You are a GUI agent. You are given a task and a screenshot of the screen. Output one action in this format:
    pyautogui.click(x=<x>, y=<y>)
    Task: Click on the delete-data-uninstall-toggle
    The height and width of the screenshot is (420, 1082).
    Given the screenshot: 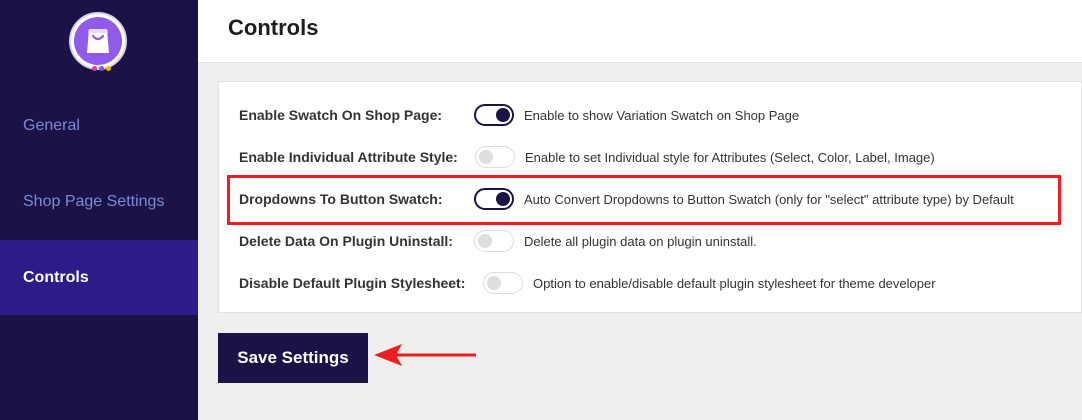 What is the action you would take?
    pyautogui.click(x=494, y=241)
    